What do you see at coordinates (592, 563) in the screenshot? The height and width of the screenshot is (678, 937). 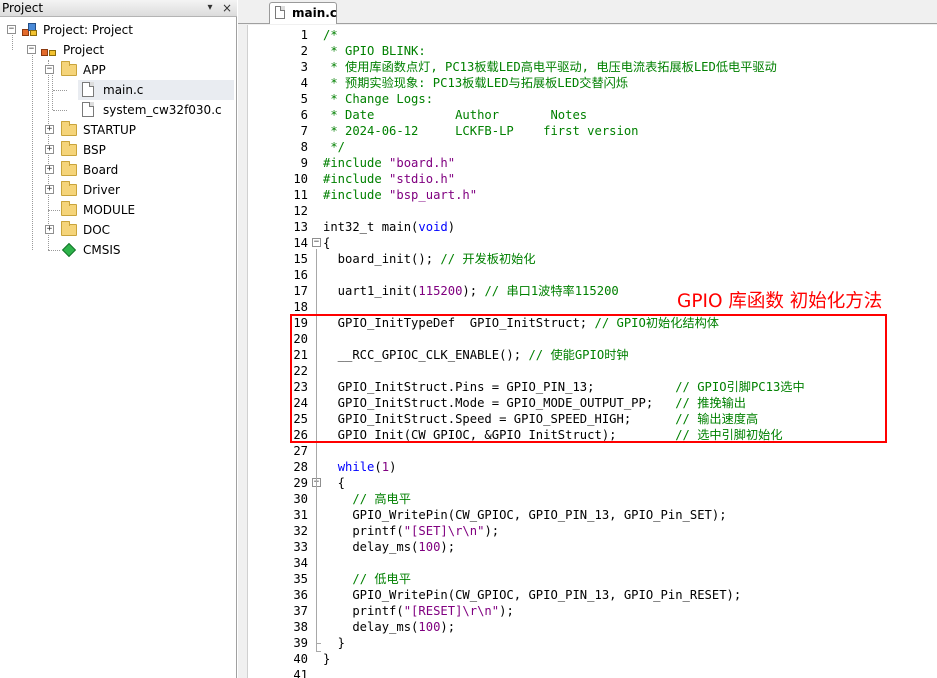 I see `code-line: 34` at bounding box center [592, 563].